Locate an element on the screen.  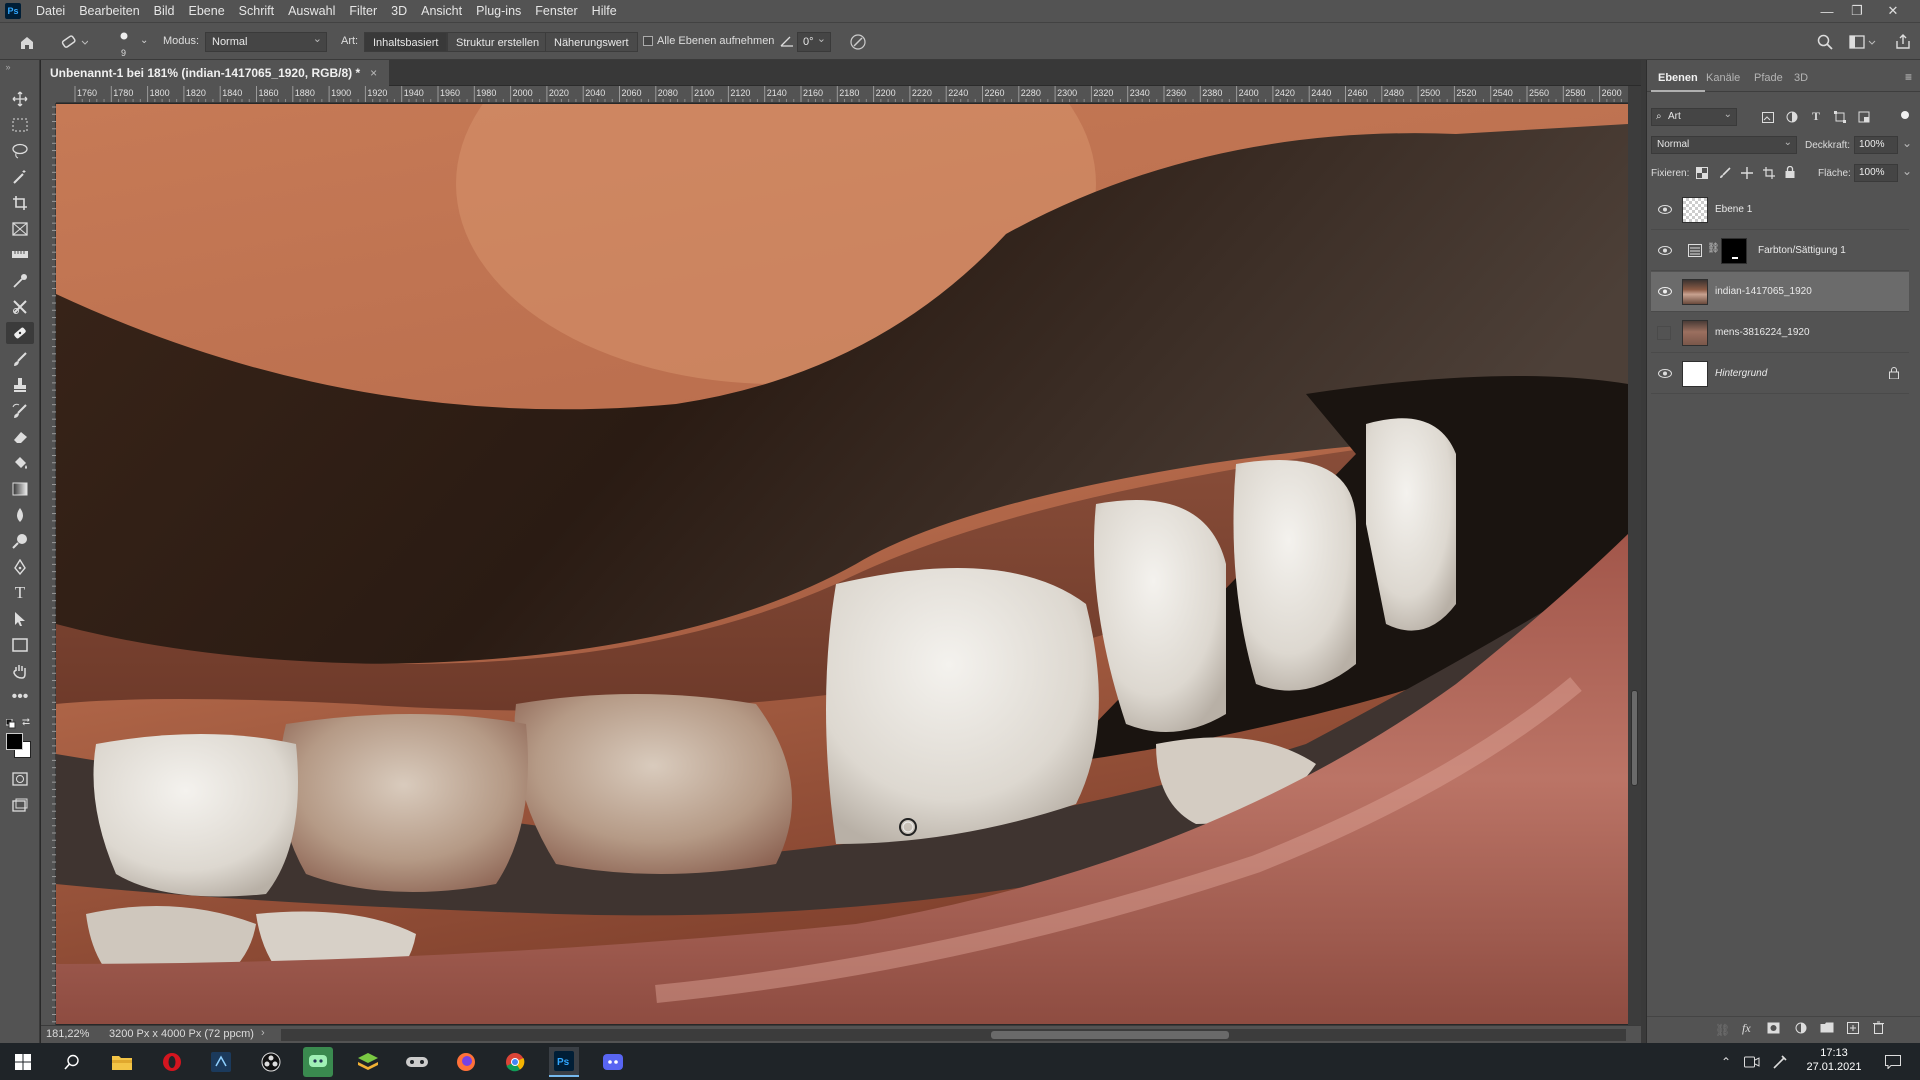
lock-position-icon is located at coordinates (1747, 173).